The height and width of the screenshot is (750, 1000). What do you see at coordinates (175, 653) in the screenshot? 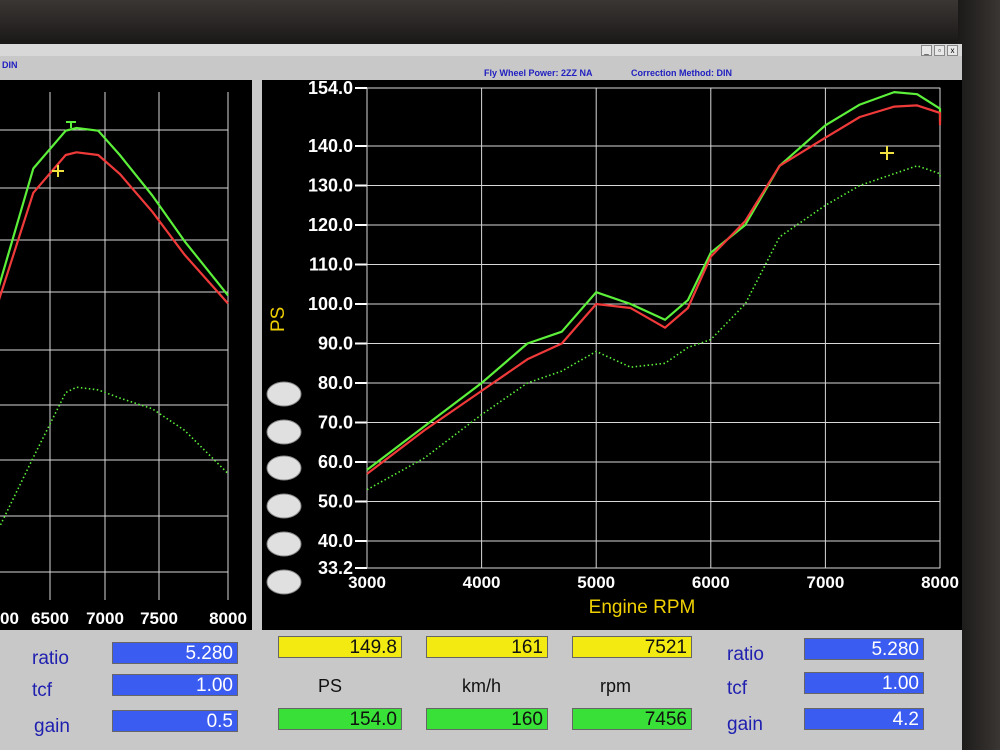
I see `left-ratio-field: 5.280` at bounding box center [175, 653].